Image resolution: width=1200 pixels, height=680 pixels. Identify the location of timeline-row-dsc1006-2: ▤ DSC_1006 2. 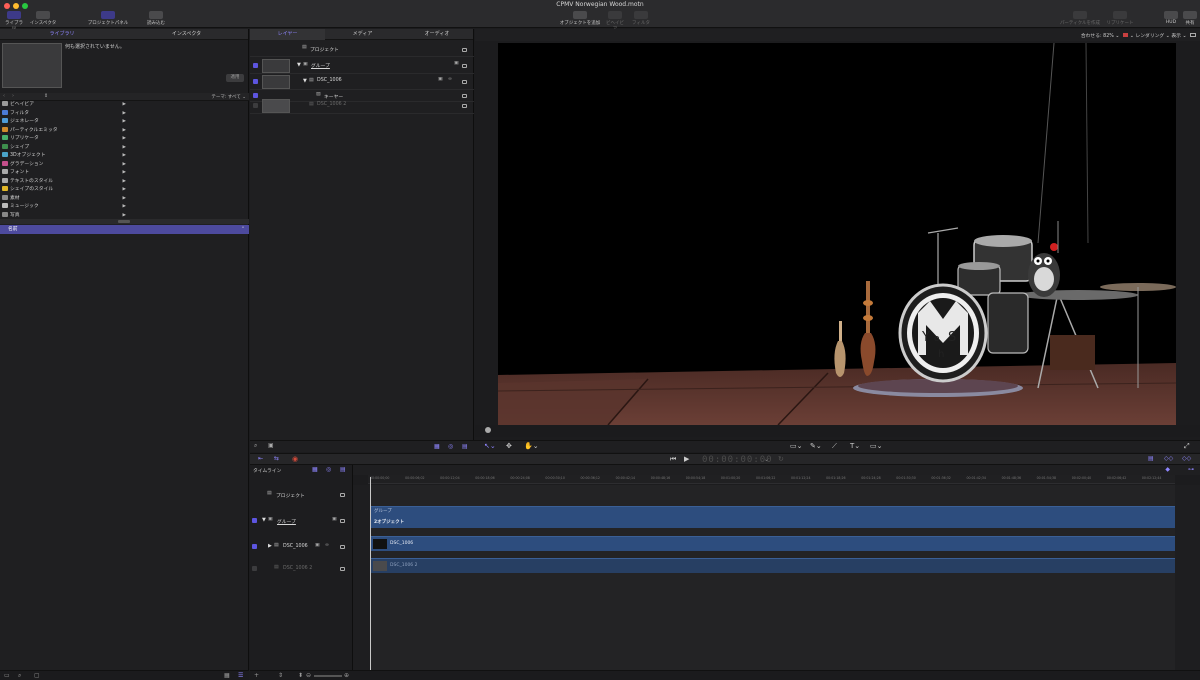
(301, 569).